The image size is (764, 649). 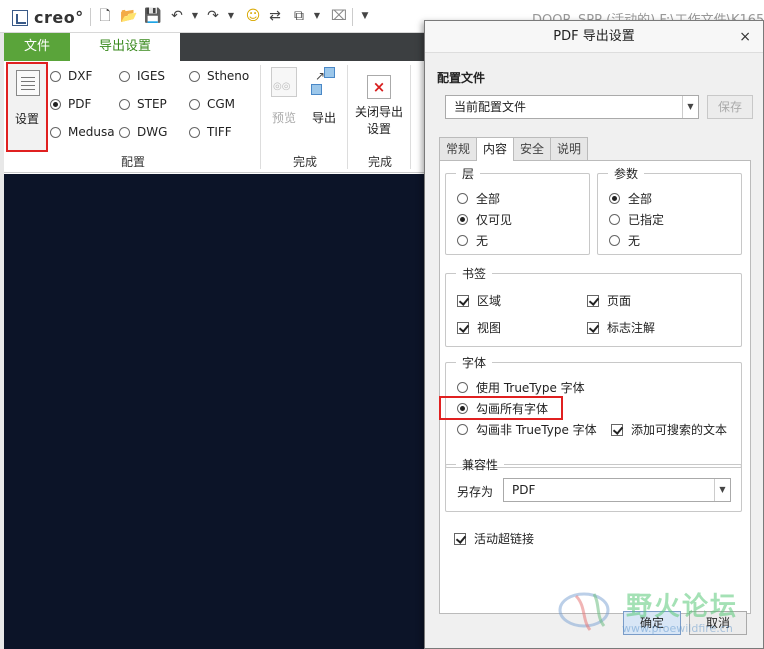 I want to click on bookmark-views-checkbox: 视图, so click(x=479, y=327).